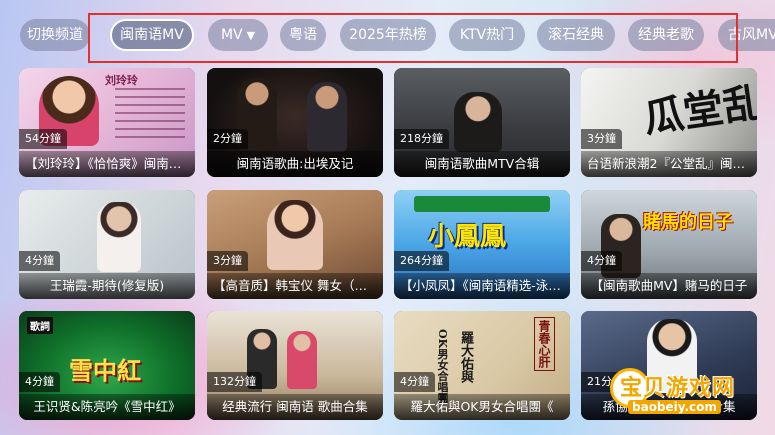 The image size is (775, 435). What do you see at coordinates (482, 163) in the screenshot?
I see `video-title: 闽南语歌曲MTV合辑` at bounding box center [482, 163].